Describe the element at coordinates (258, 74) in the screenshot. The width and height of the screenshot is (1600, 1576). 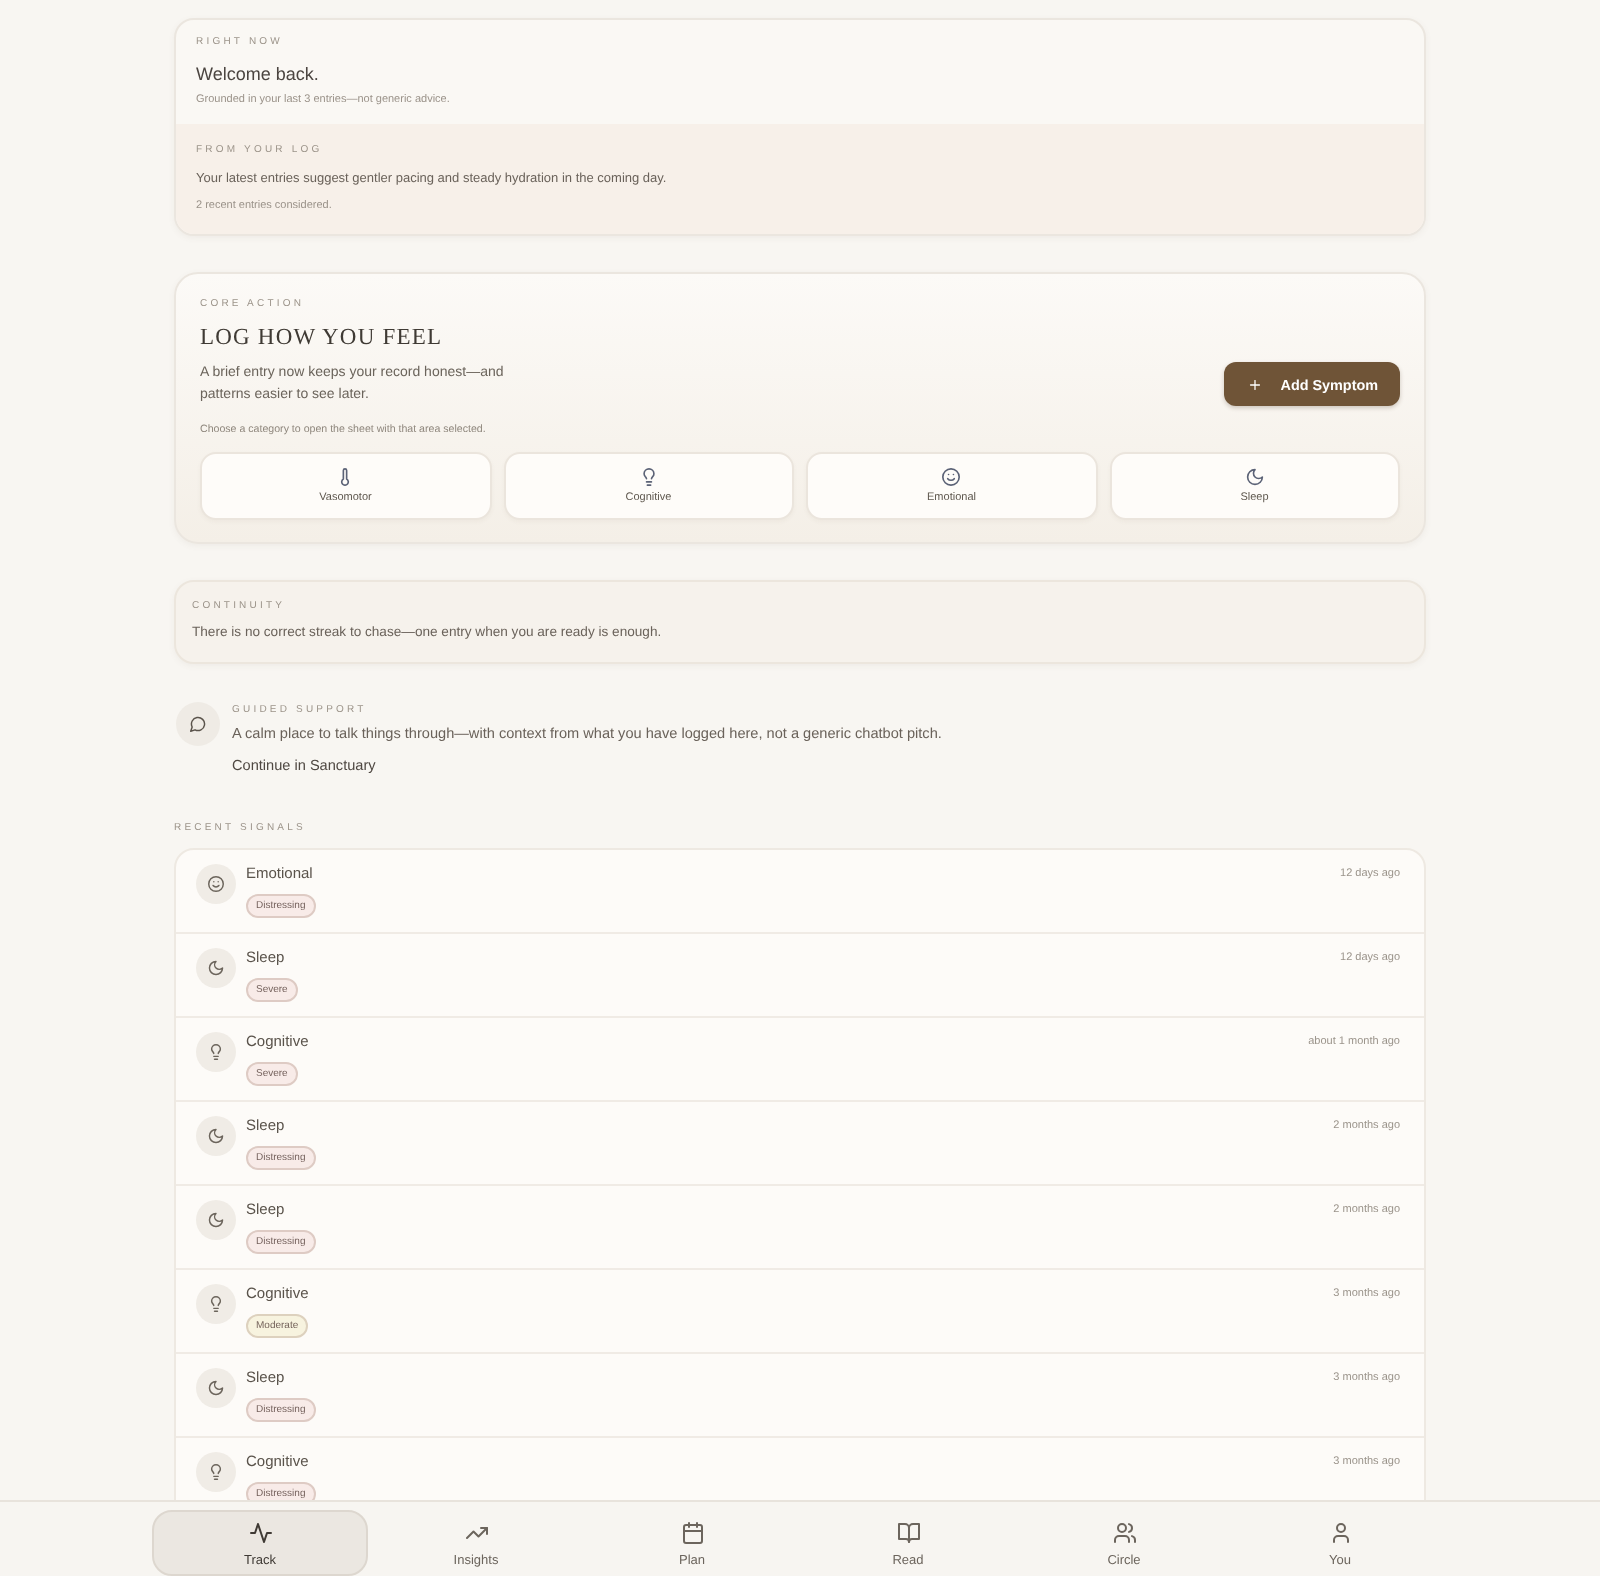
I see `welcome-heading: Welcome back.` at that location.